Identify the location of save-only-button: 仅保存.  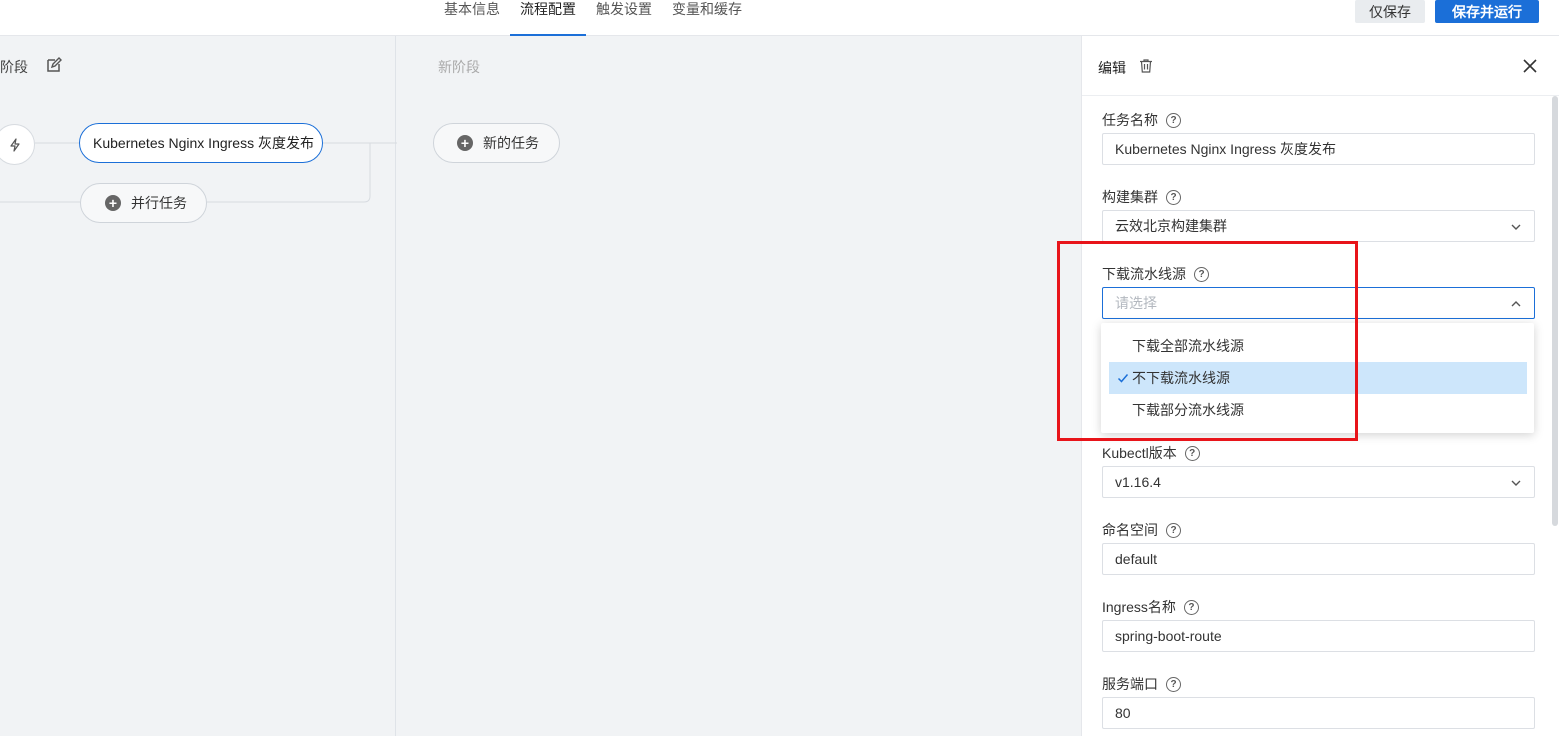
(1390, 11).